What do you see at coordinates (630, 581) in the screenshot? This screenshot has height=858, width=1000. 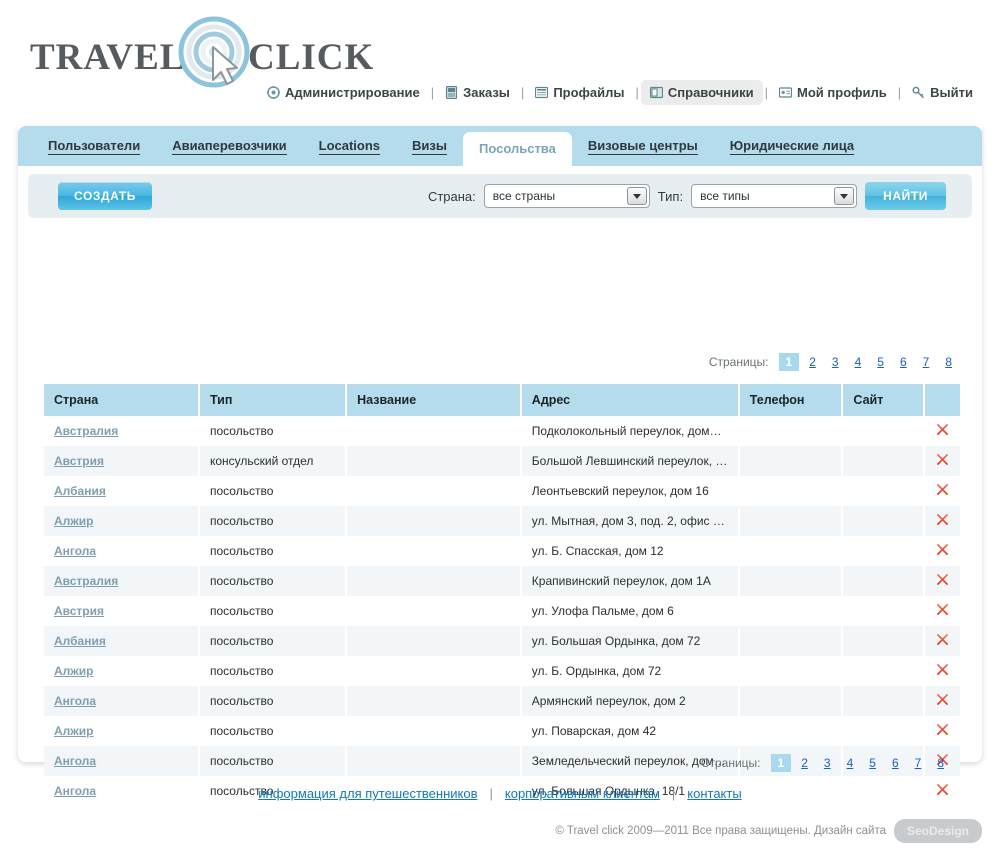 I see `cell-address: Крапивинский переулок, дом 1А` at bounding box center [630, 581].